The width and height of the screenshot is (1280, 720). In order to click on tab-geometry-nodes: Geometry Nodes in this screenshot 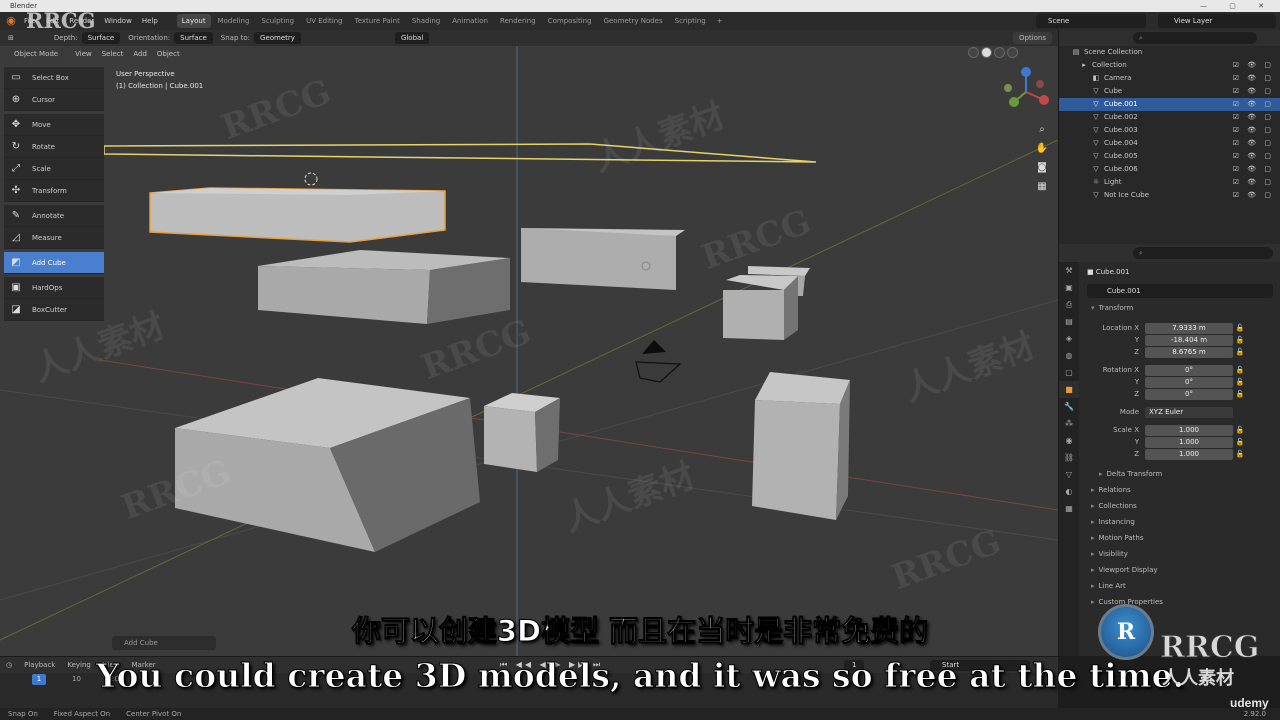, I will do `click(633, 21)`.